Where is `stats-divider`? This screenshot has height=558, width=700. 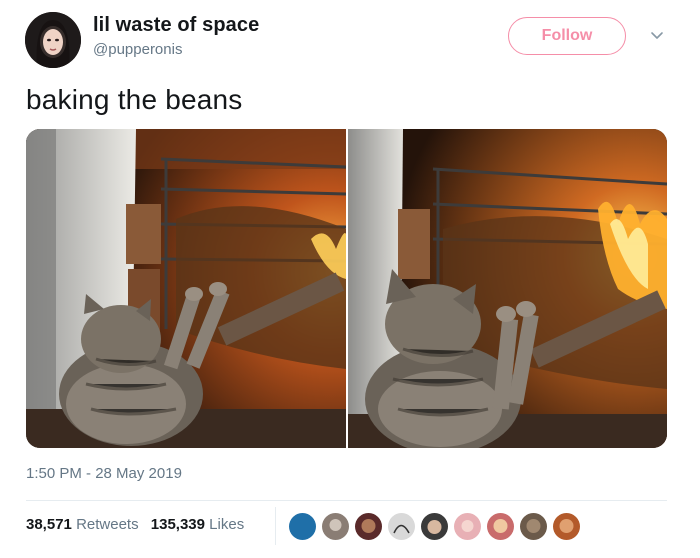
stats-divider is located at coordinates (275, 526).